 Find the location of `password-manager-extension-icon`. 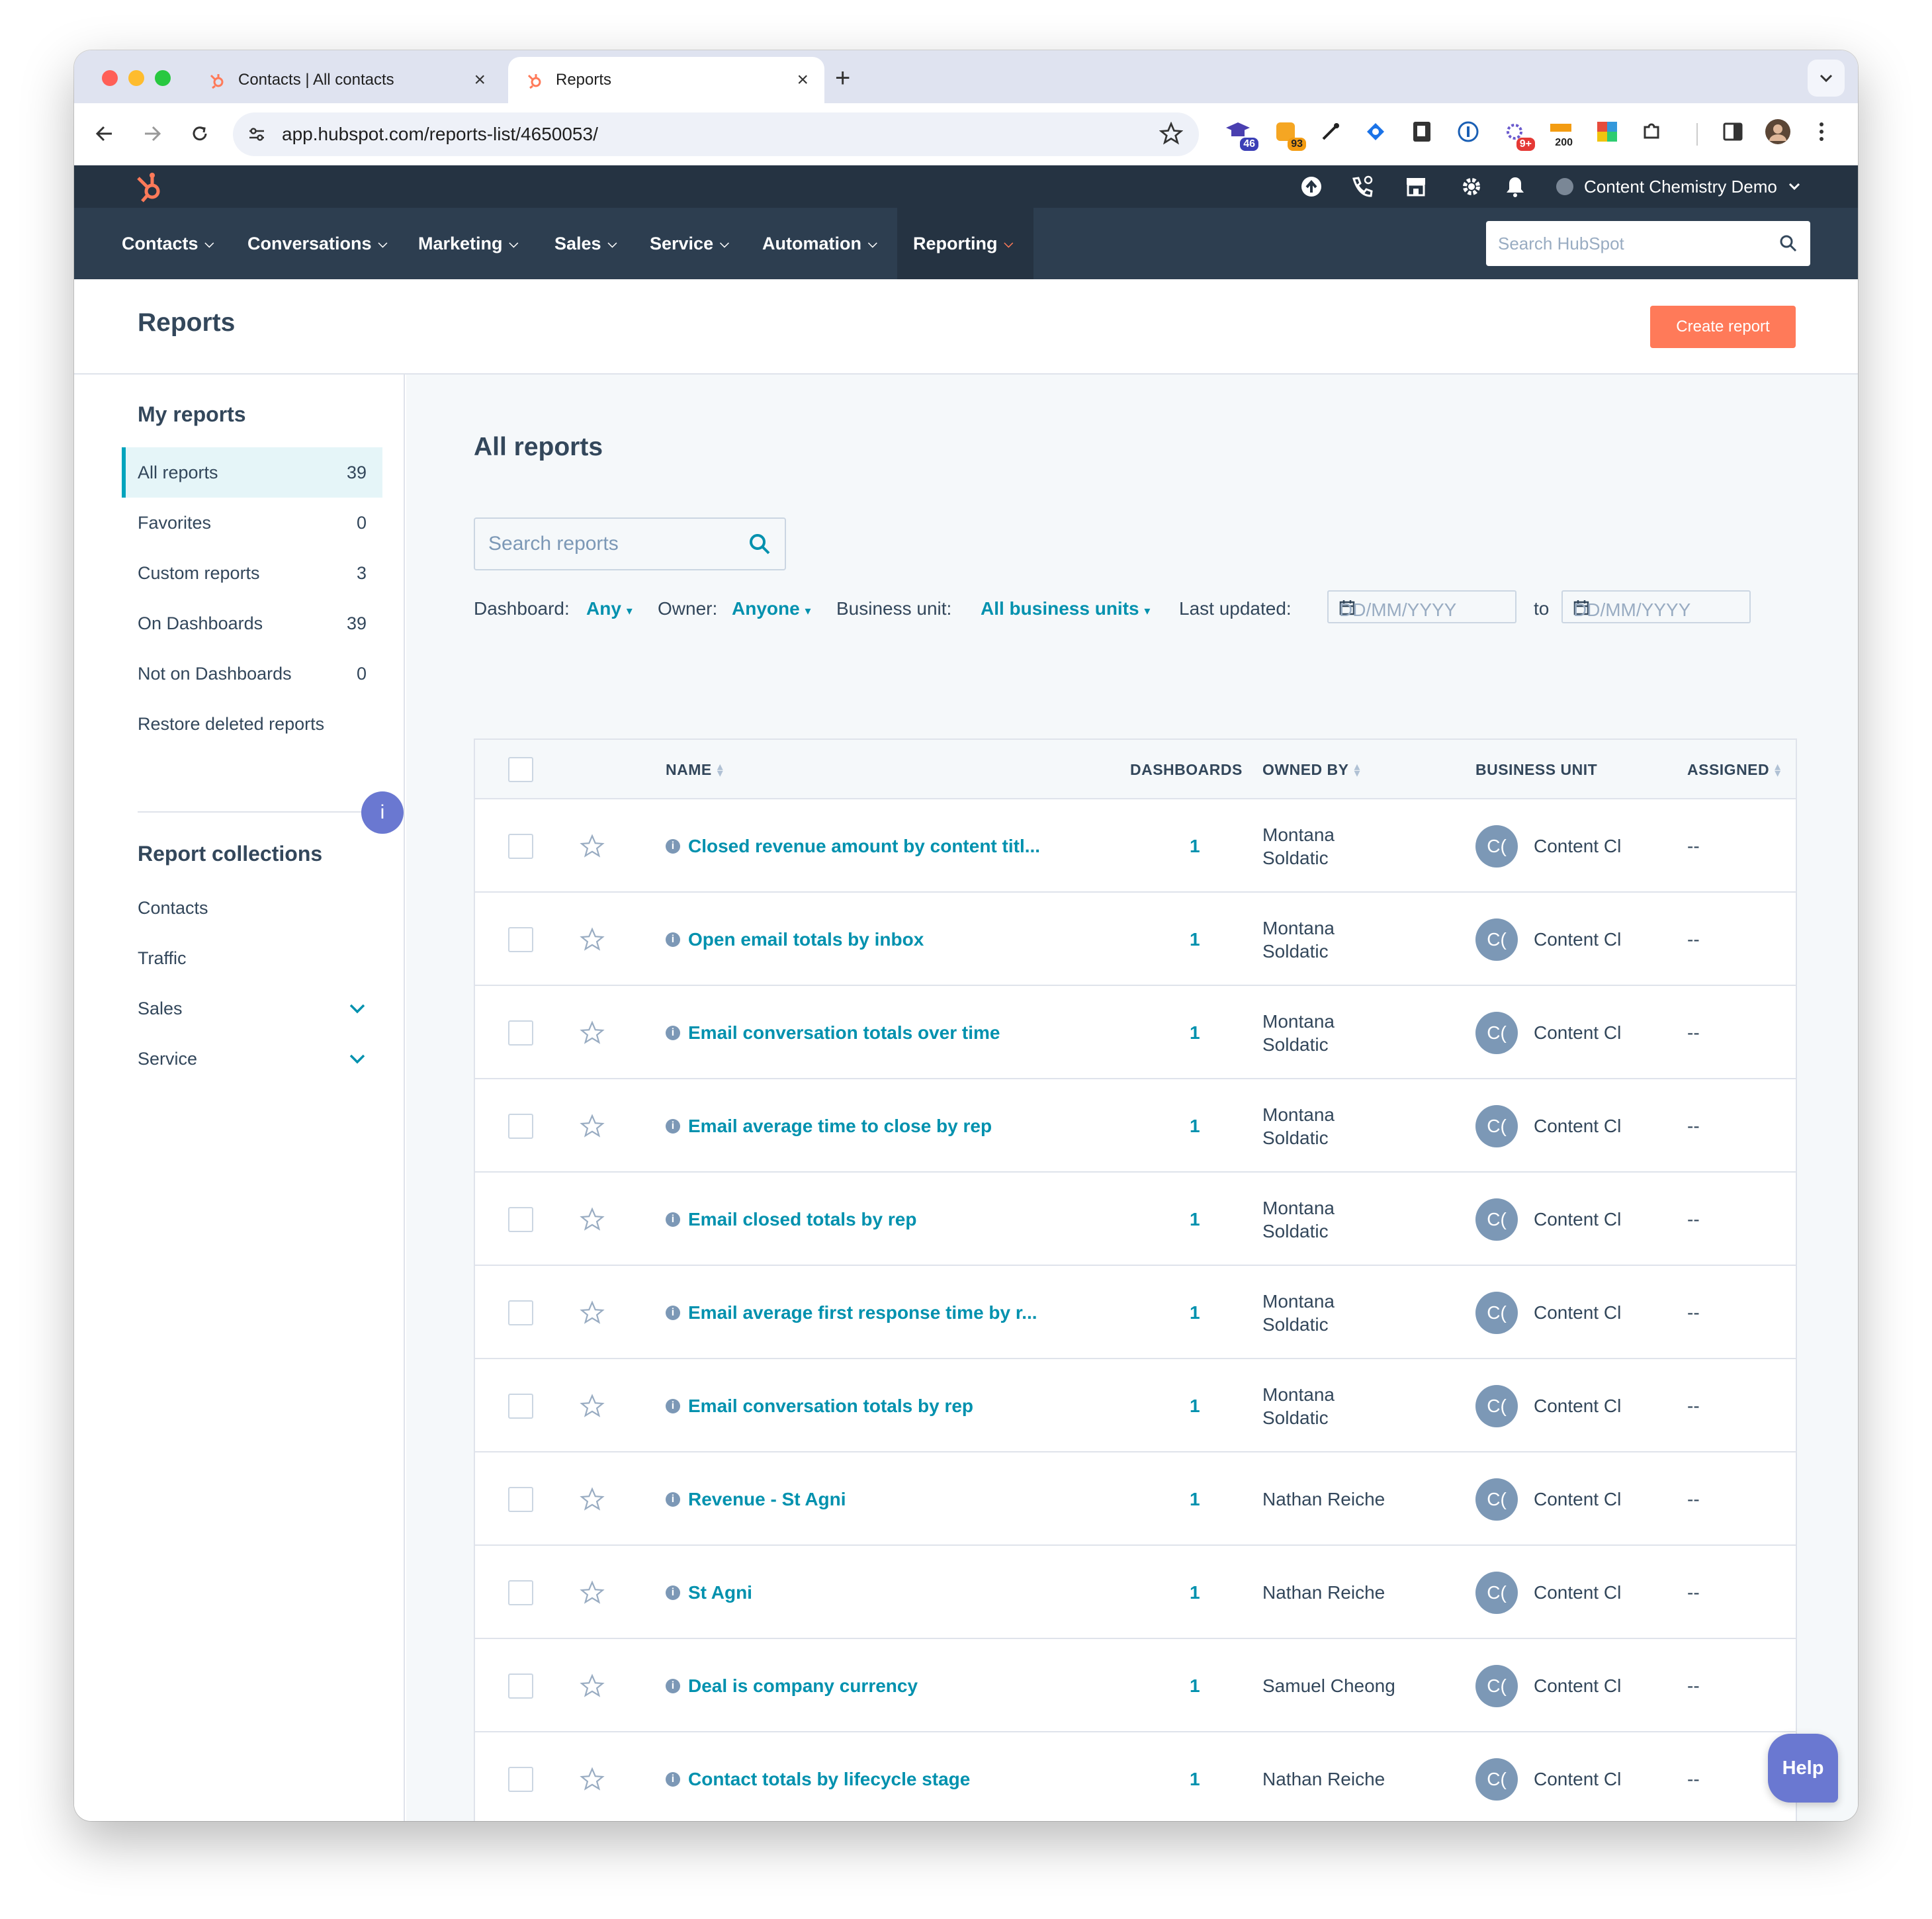

password-manager-extension-icon is located at coordinates (1468, 131).